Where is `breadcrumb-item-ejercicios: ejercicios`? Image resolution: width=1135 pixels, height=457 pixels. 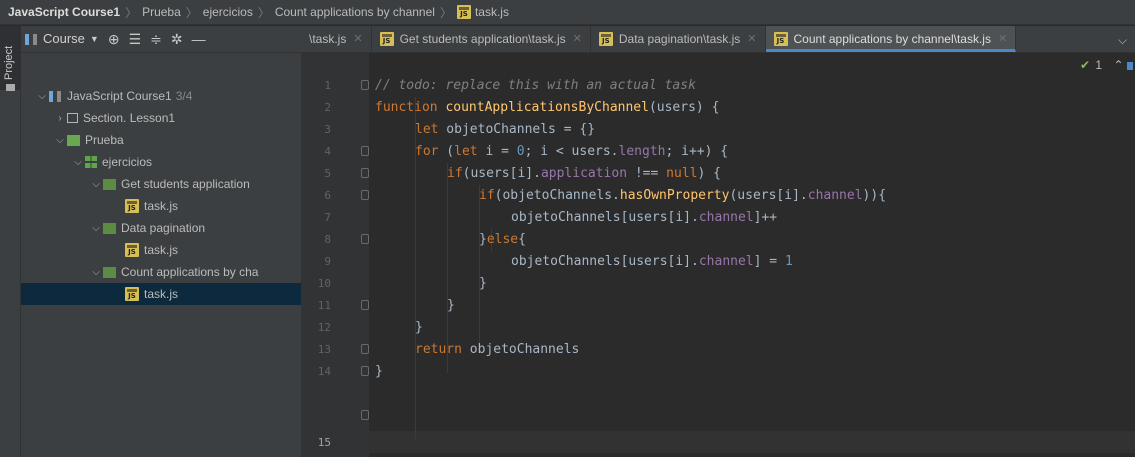
breadcrumb-item-ejercicios: ejercicios is located at coordinates (228, 12).